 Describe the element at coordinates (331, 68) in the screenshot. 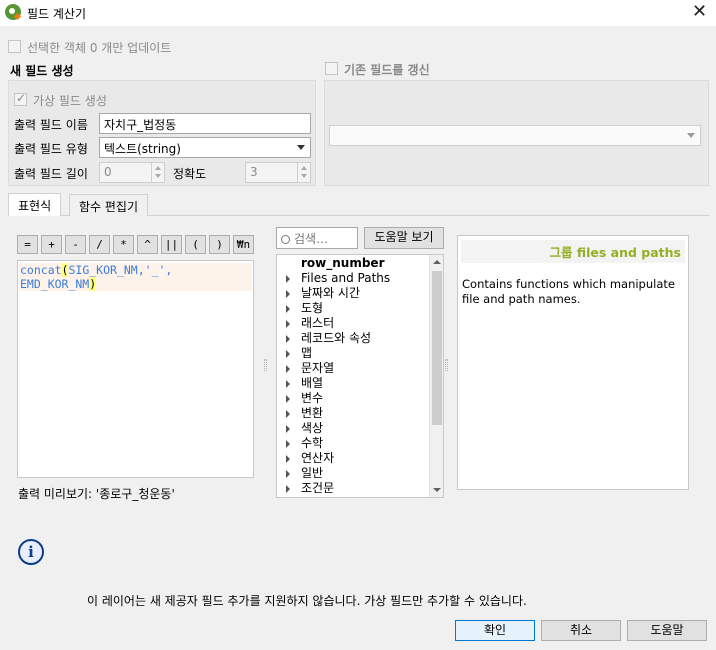

I see `update-existing-checkbox` at that location.